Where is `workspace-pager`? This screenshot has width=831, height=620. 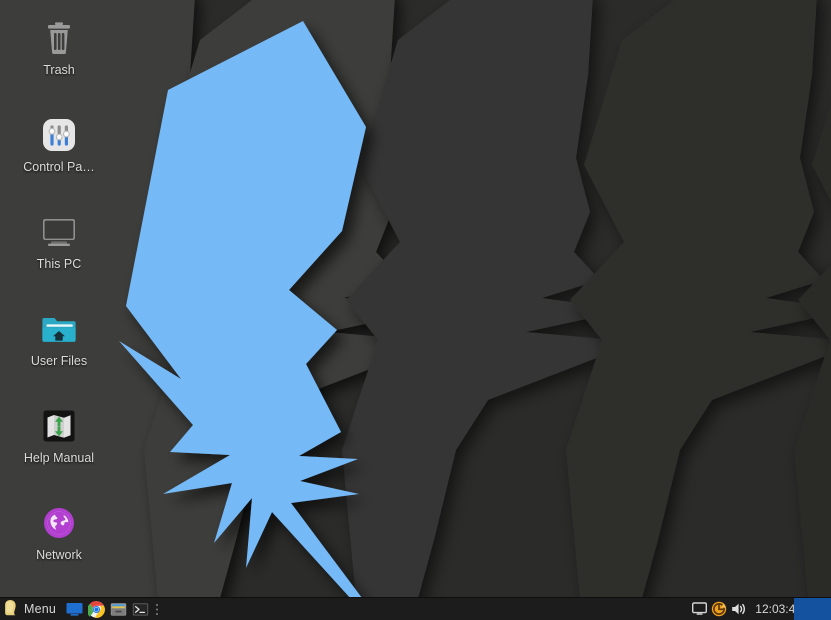
workspace-pager is located at coordinates (812, 609).